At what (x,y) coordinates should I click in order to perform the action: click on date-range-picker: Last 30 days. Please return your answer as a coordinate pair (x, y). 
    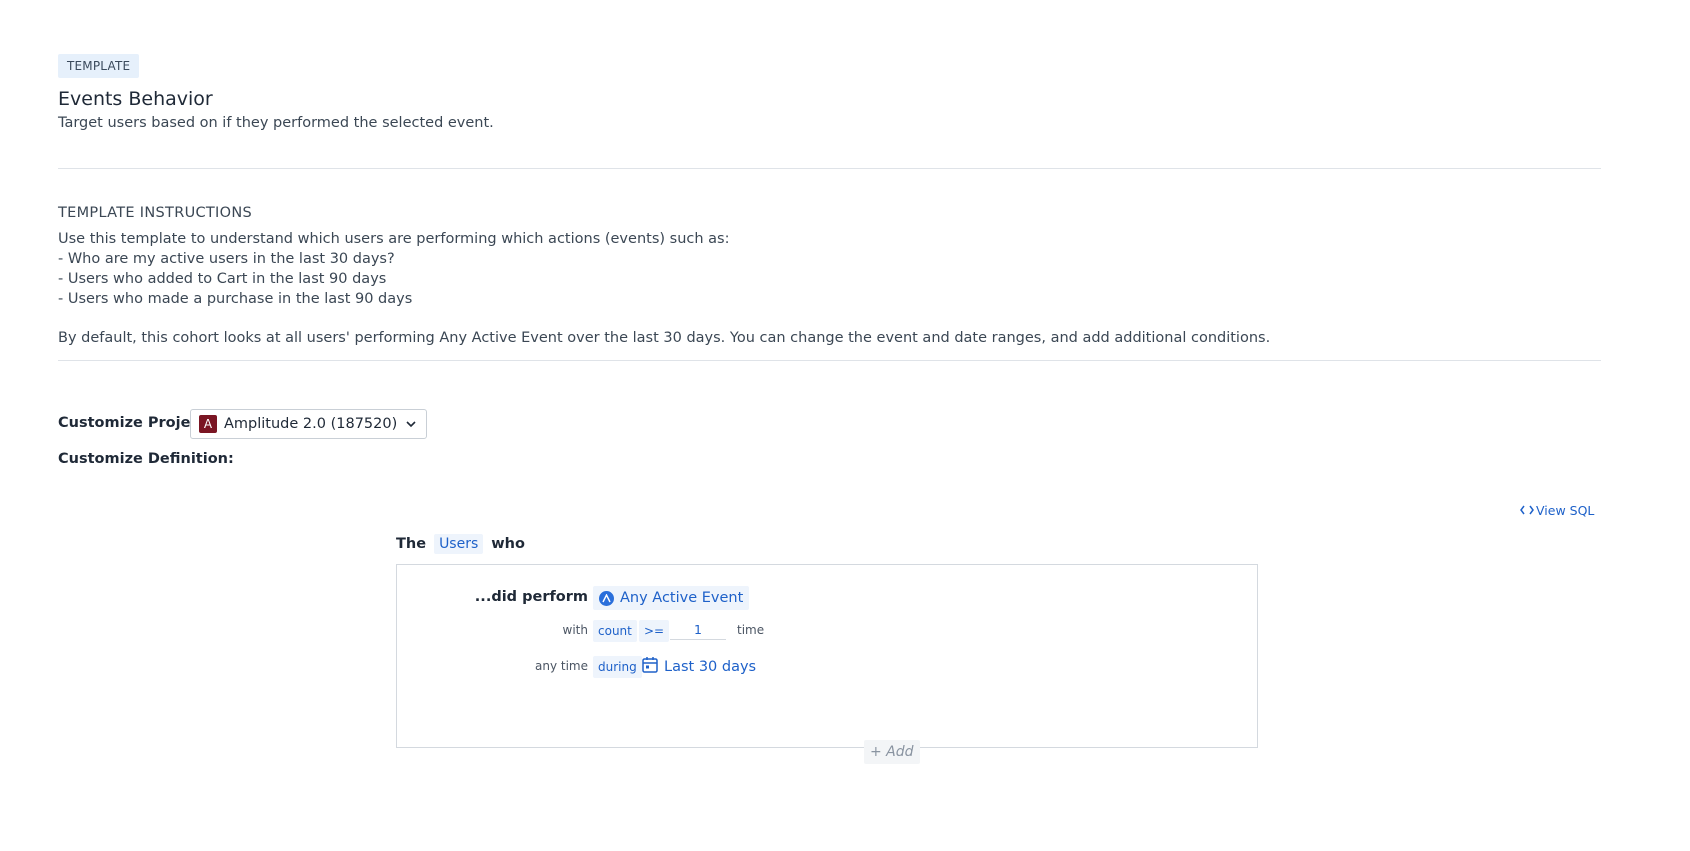
    Looking at the image, I should click on (699, 666).